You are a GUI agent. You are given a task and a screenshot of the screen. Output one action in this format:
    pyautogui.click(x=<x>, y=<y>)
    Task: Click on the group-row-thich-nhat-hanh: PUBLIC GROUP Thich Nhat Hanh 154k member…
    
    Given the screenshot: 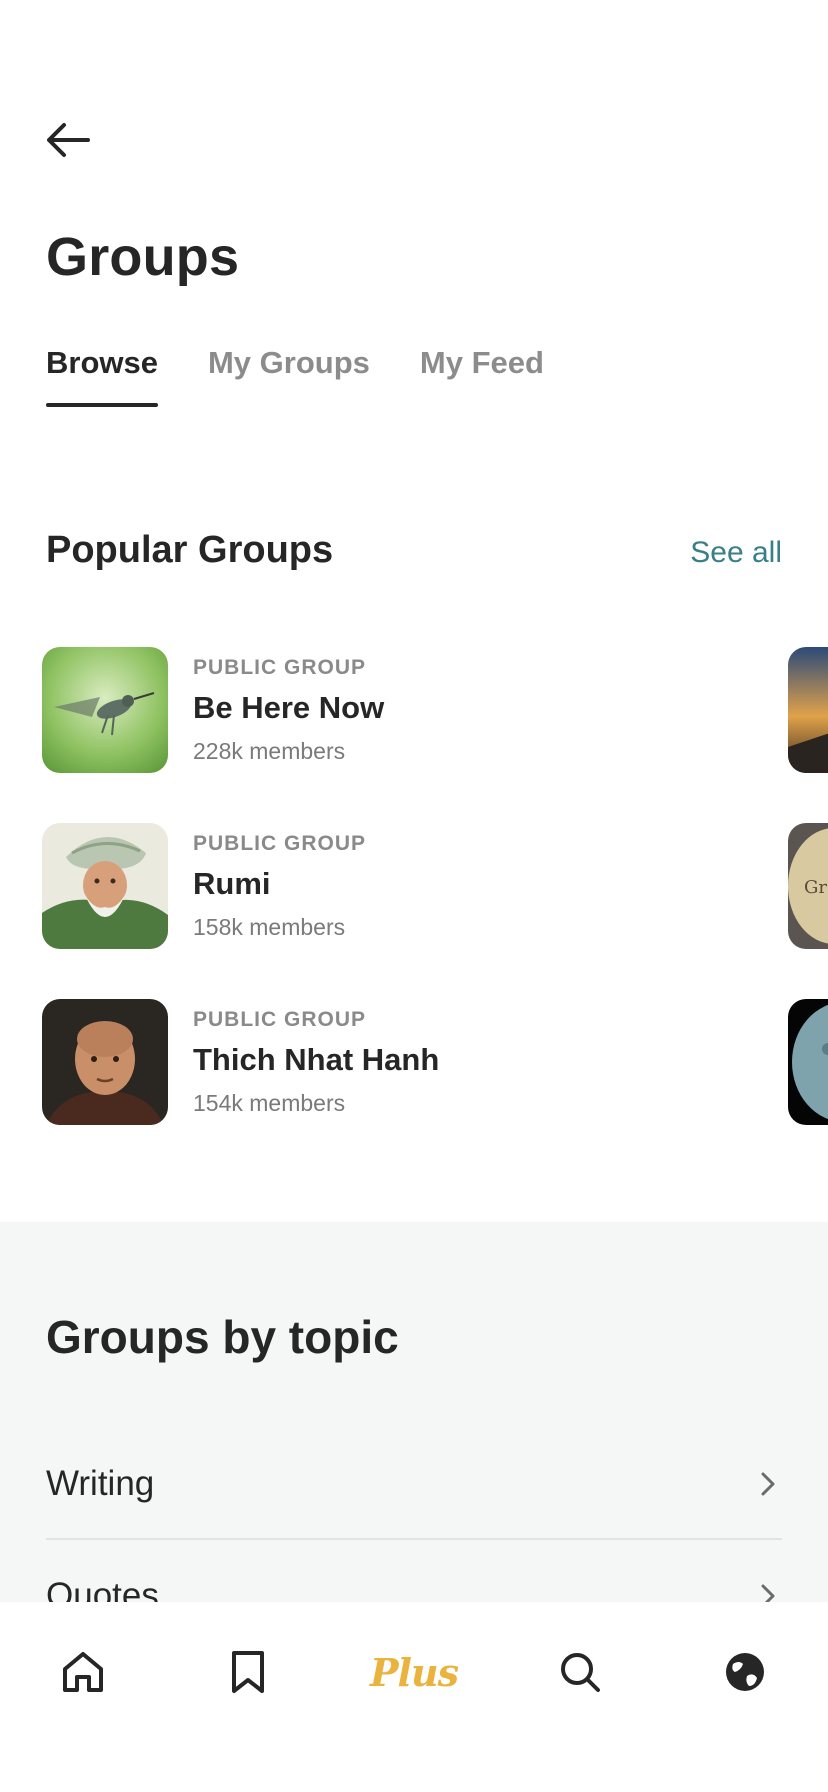 What is the action you would take?
    pyautogui.click(x=412, y=1062)
    